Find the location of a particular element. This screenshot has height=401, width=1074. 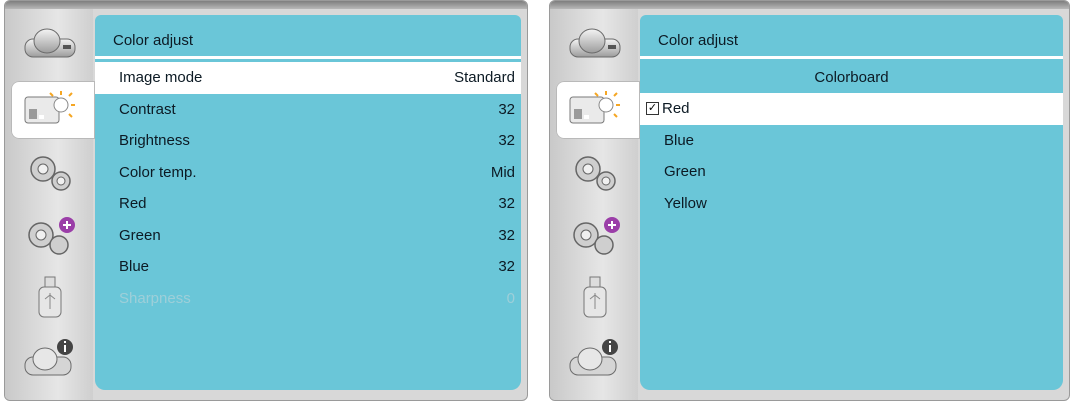

menu-item-label: Green is located at coordinates (140, 235).